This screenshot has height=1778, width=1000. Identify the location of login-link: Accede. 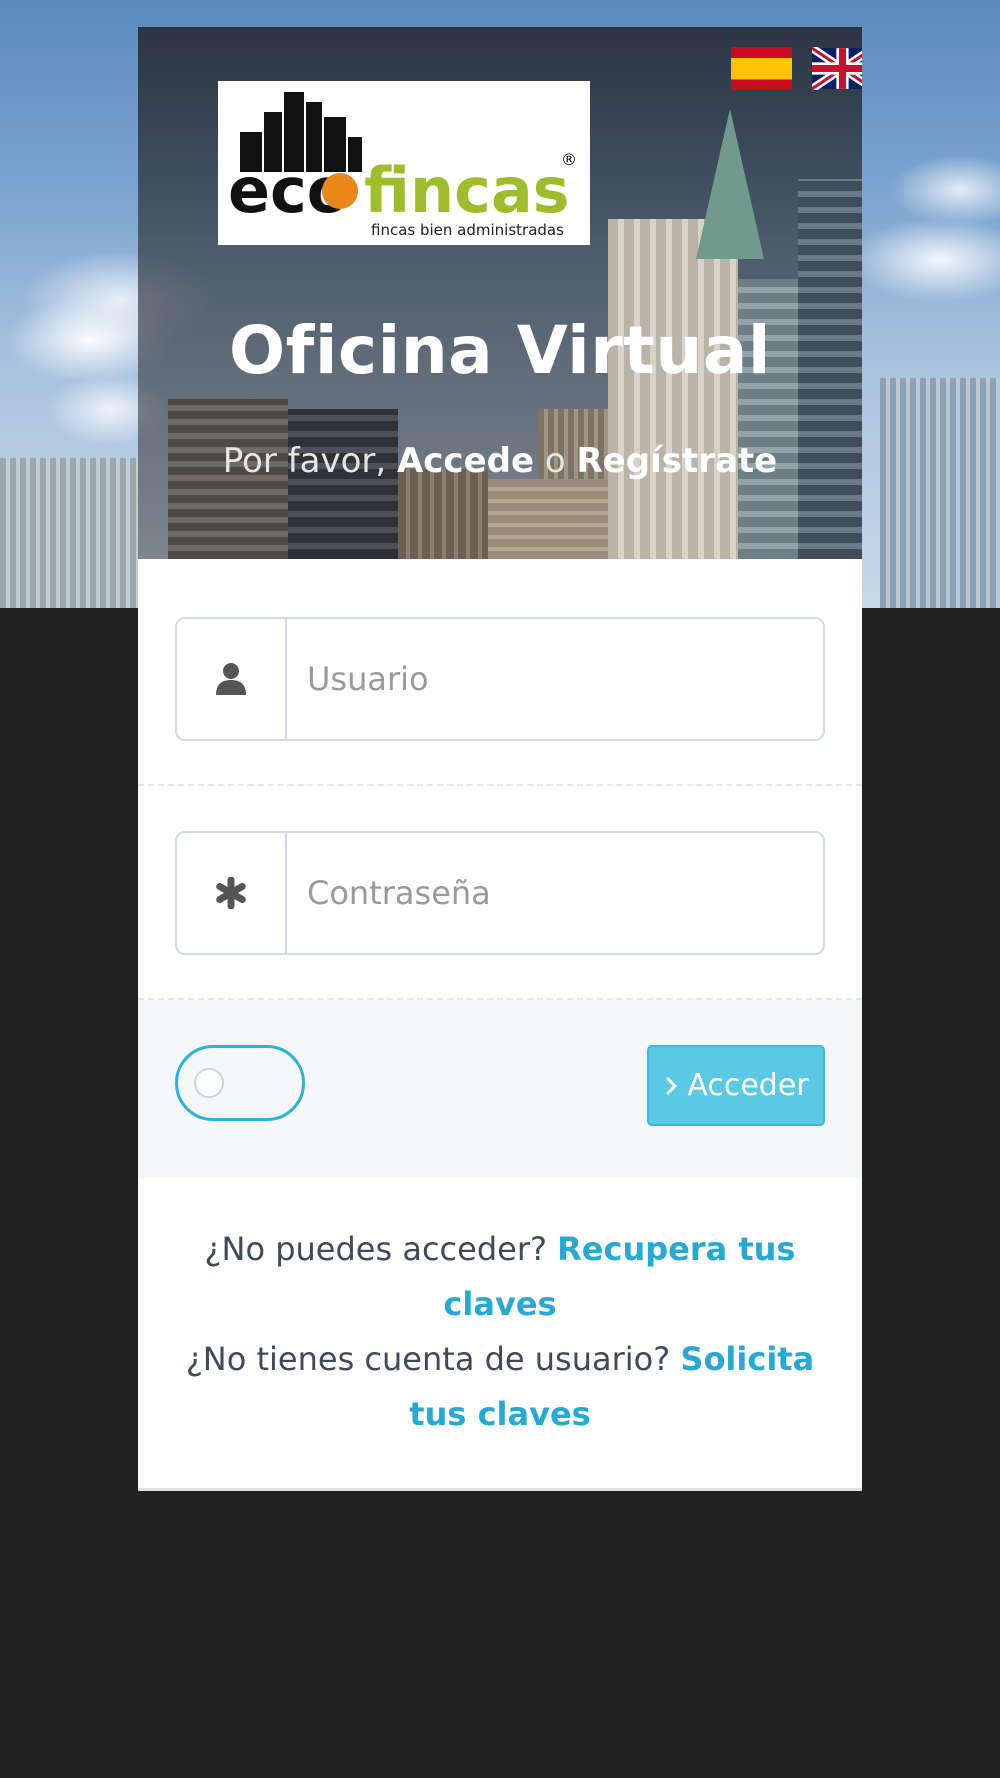
(465, 461).